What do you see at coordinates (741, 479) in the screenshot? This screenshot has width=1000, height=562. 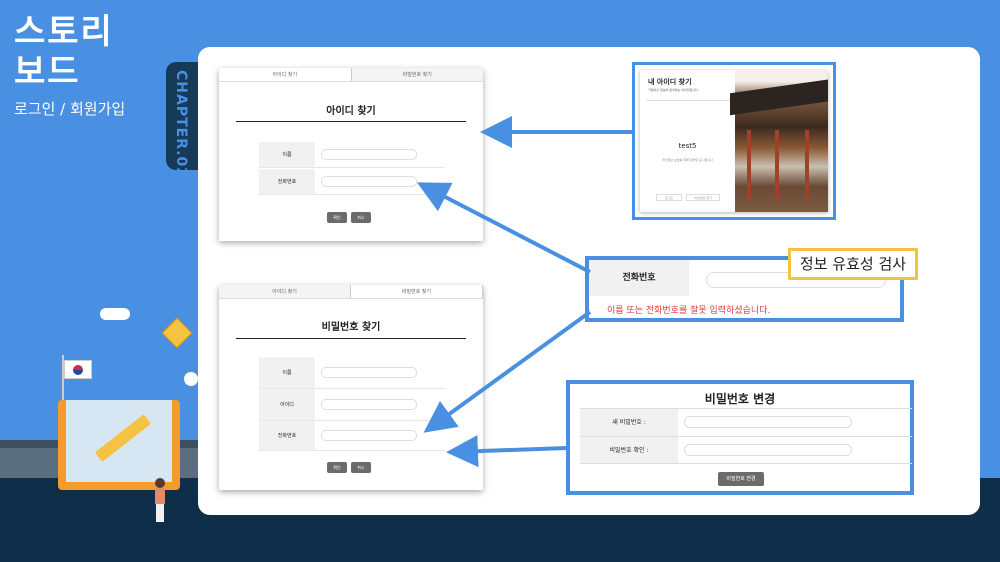 I see `change-password-button: 비밀번호 변경` at bounding box center [741, 479].